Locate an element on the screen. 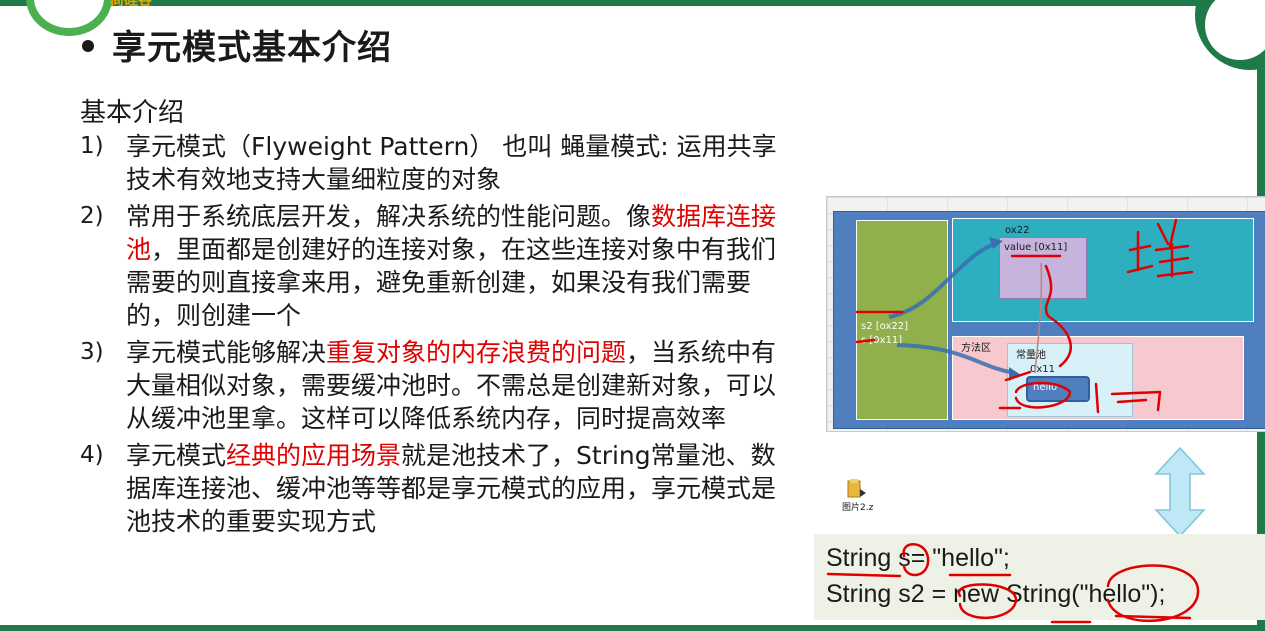 The height and width of the screenshot is (631, 1265). point-text: 享元模式能够解决 is located at coordinates (226, 352).